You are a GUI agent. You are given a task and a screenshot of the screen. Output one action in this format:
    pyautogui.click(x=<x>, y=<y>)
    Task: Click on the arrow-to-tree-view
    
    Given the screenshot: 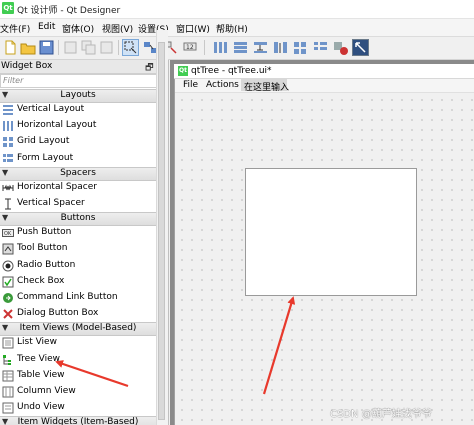 What is the action you would take?
    pyautogui.click(x=92, y=374)
    